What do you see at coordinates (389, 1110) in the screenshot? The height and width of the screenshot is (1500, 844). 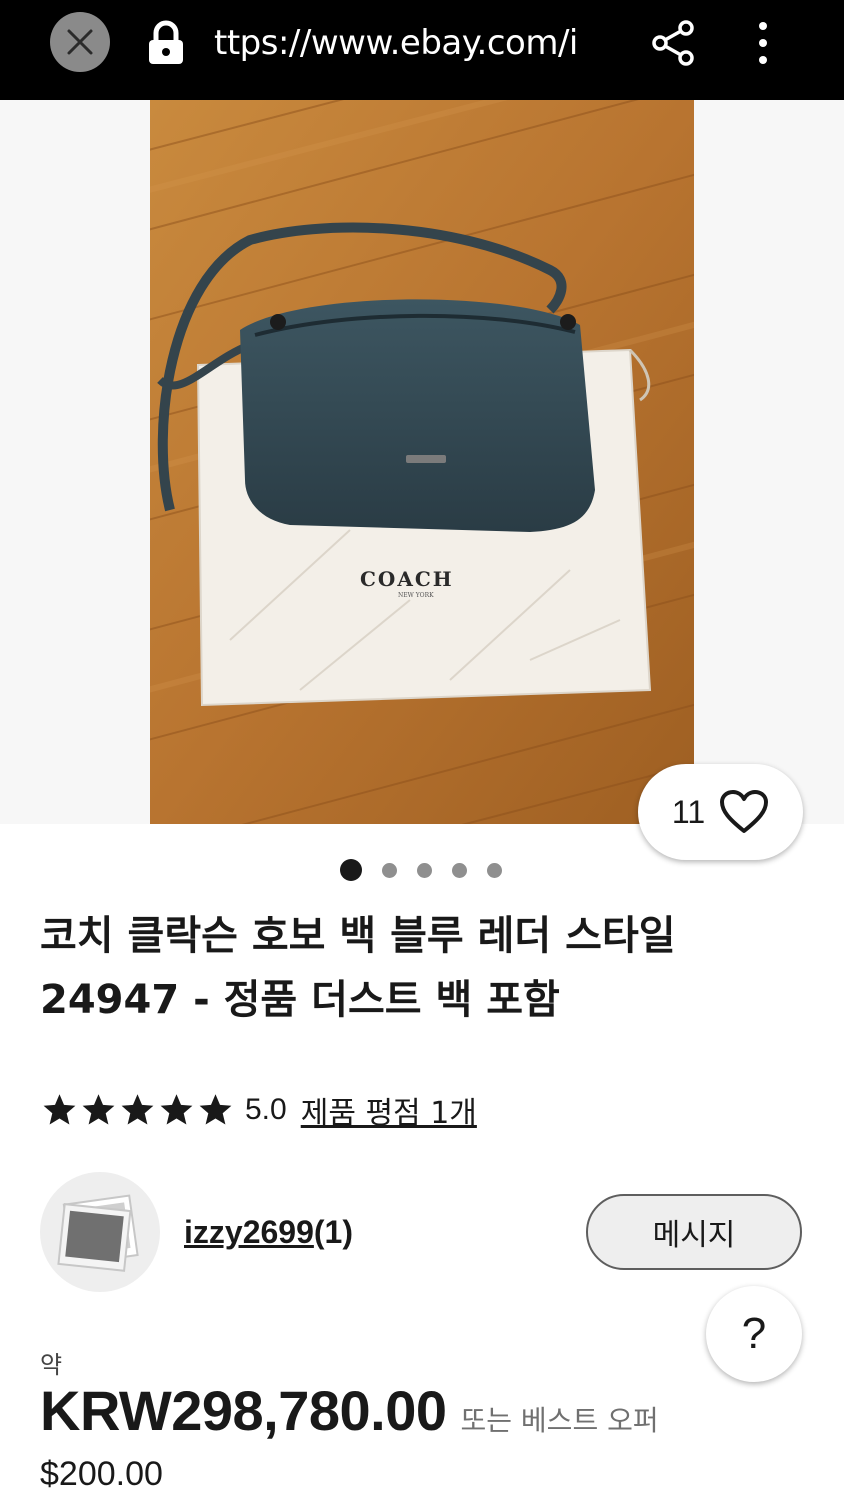 I see `ratings-count-link: 제품 평점 1개` at bounding box center [389, 1110].